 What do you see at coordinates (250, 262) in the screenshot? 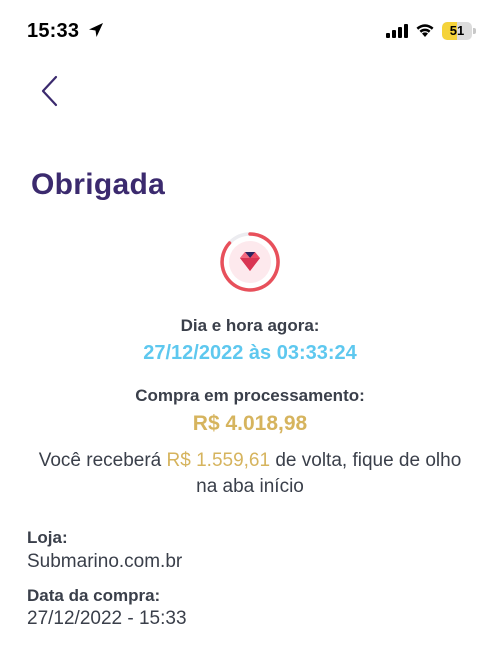
I see `gem-progress-icon` at bounding box center [250, 262].